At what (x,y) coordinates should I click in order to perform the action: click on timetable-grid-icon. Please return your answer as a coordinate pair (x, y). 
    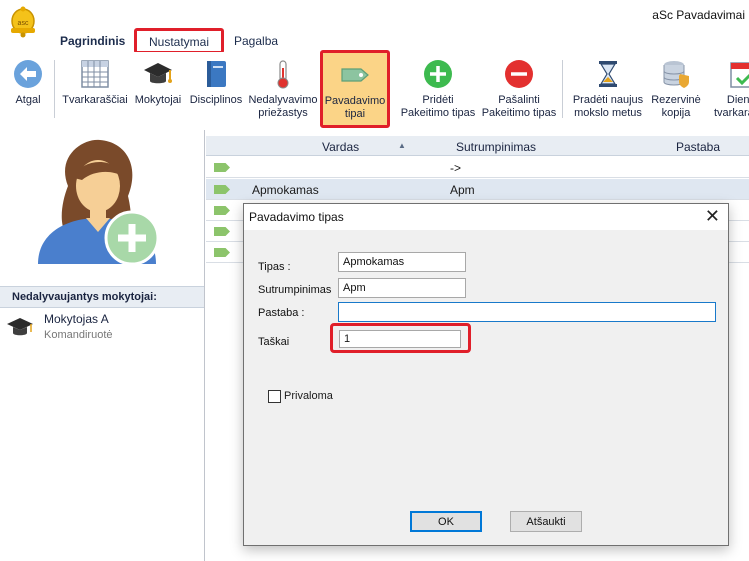
    Looking at the image, I should click on (95, 74).